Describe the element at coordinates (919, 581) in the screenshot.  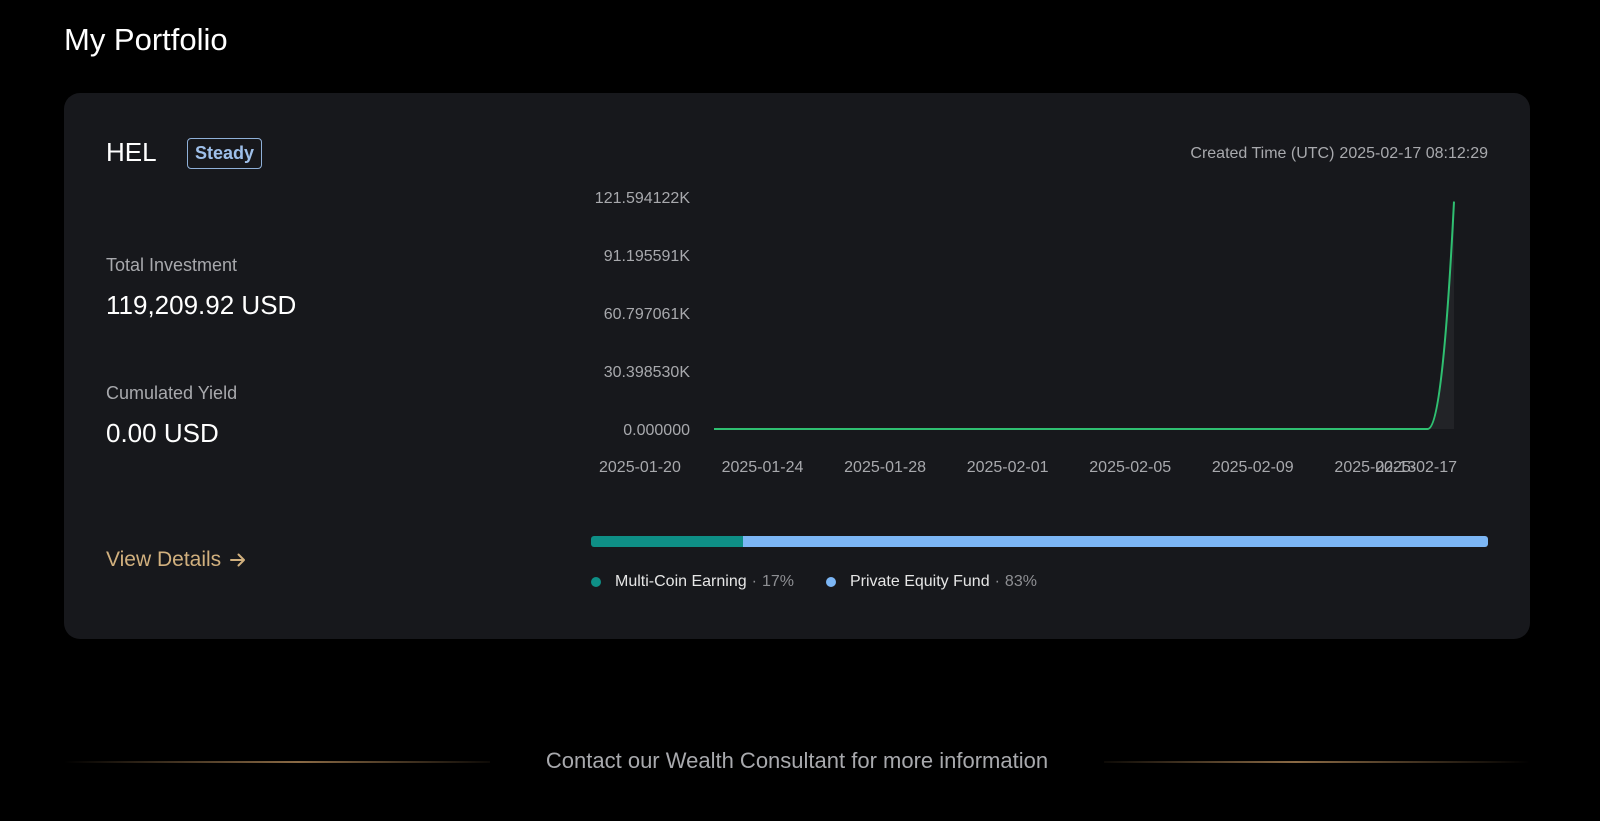
I see `legend-name: Private Equity Fund` at that location.